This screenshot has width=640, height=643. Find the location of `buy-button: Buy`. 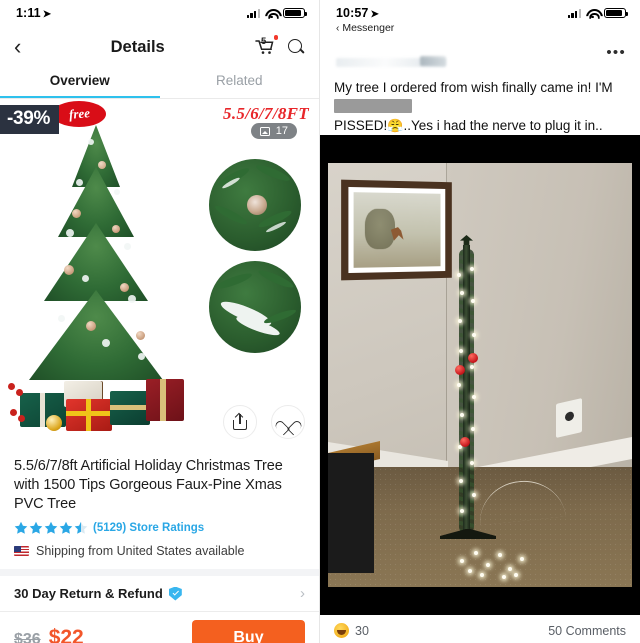

buy-button: Buy is located at coordinates (248, 631).